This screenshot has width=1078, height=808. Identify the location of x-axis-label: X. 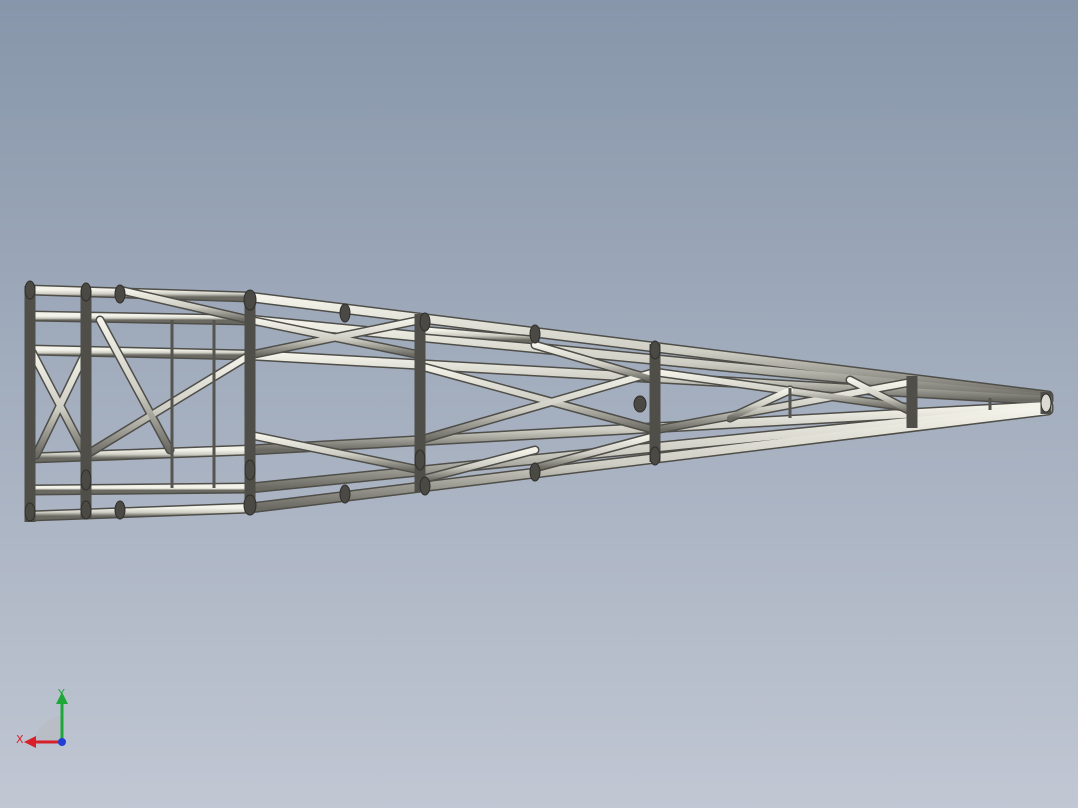
(20, 739).